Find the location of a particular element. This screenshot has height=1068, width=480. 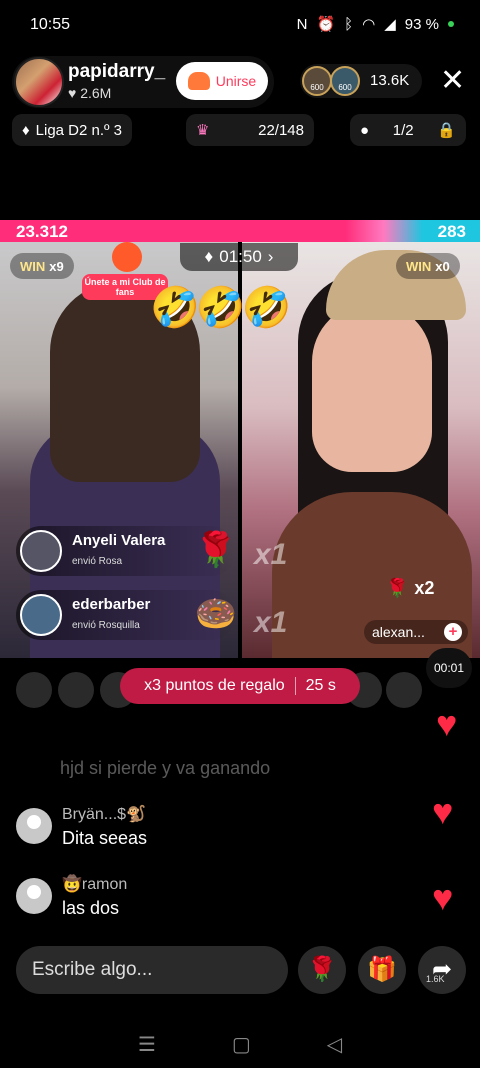

gift-points-banner: x3 puntos de regalo 25 s is located at coordinates (240, 686).